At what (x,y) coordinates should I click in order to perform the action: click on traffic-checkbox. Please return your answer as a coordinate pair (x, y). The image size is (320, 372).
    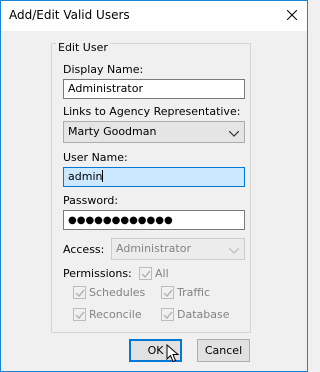
    Looking at the image, I should click on (167, 292).